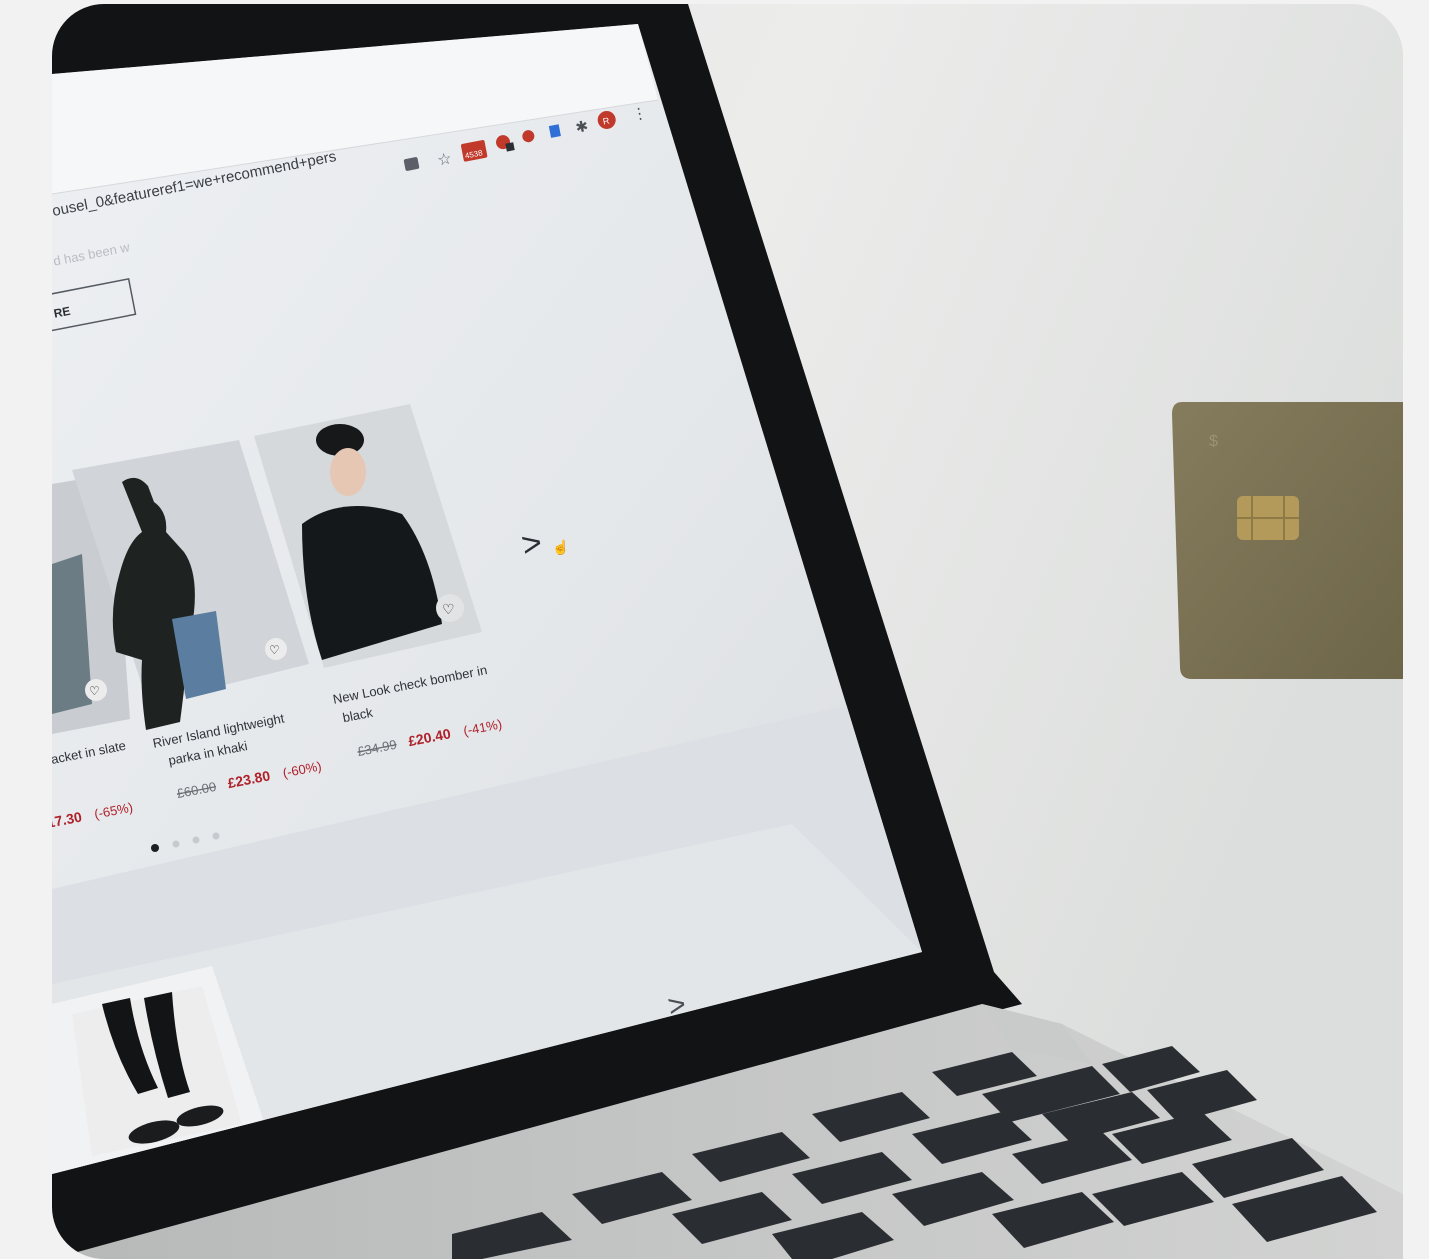  What do you see at coordinates (155, 848) in the screenshot?
I see `carousel-dot-active` at bounding box center [155, 848].